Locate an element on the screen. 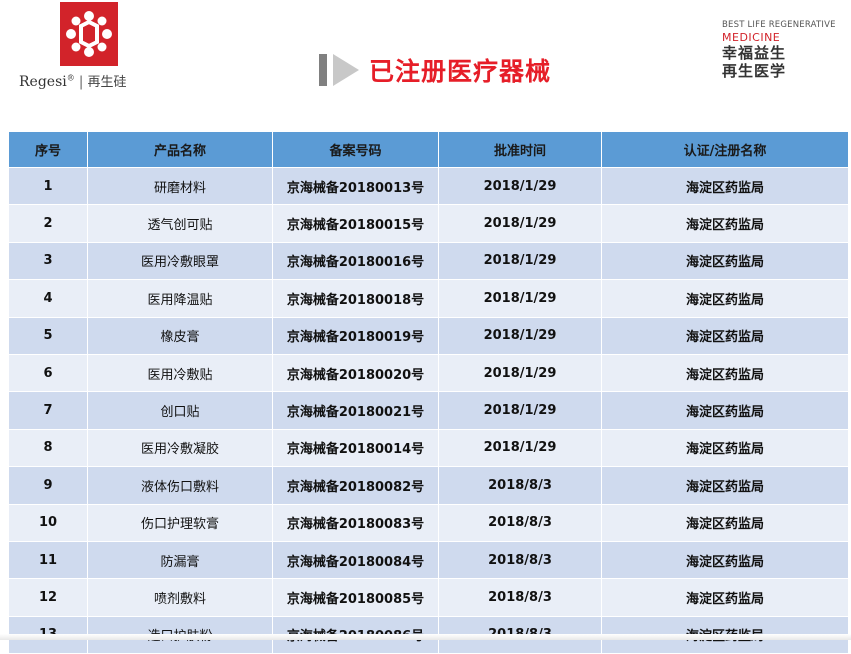 This screenshot has height=654, width=851. cell-product-name: 医用冷敷贴 is located at coordinates (180, 373).